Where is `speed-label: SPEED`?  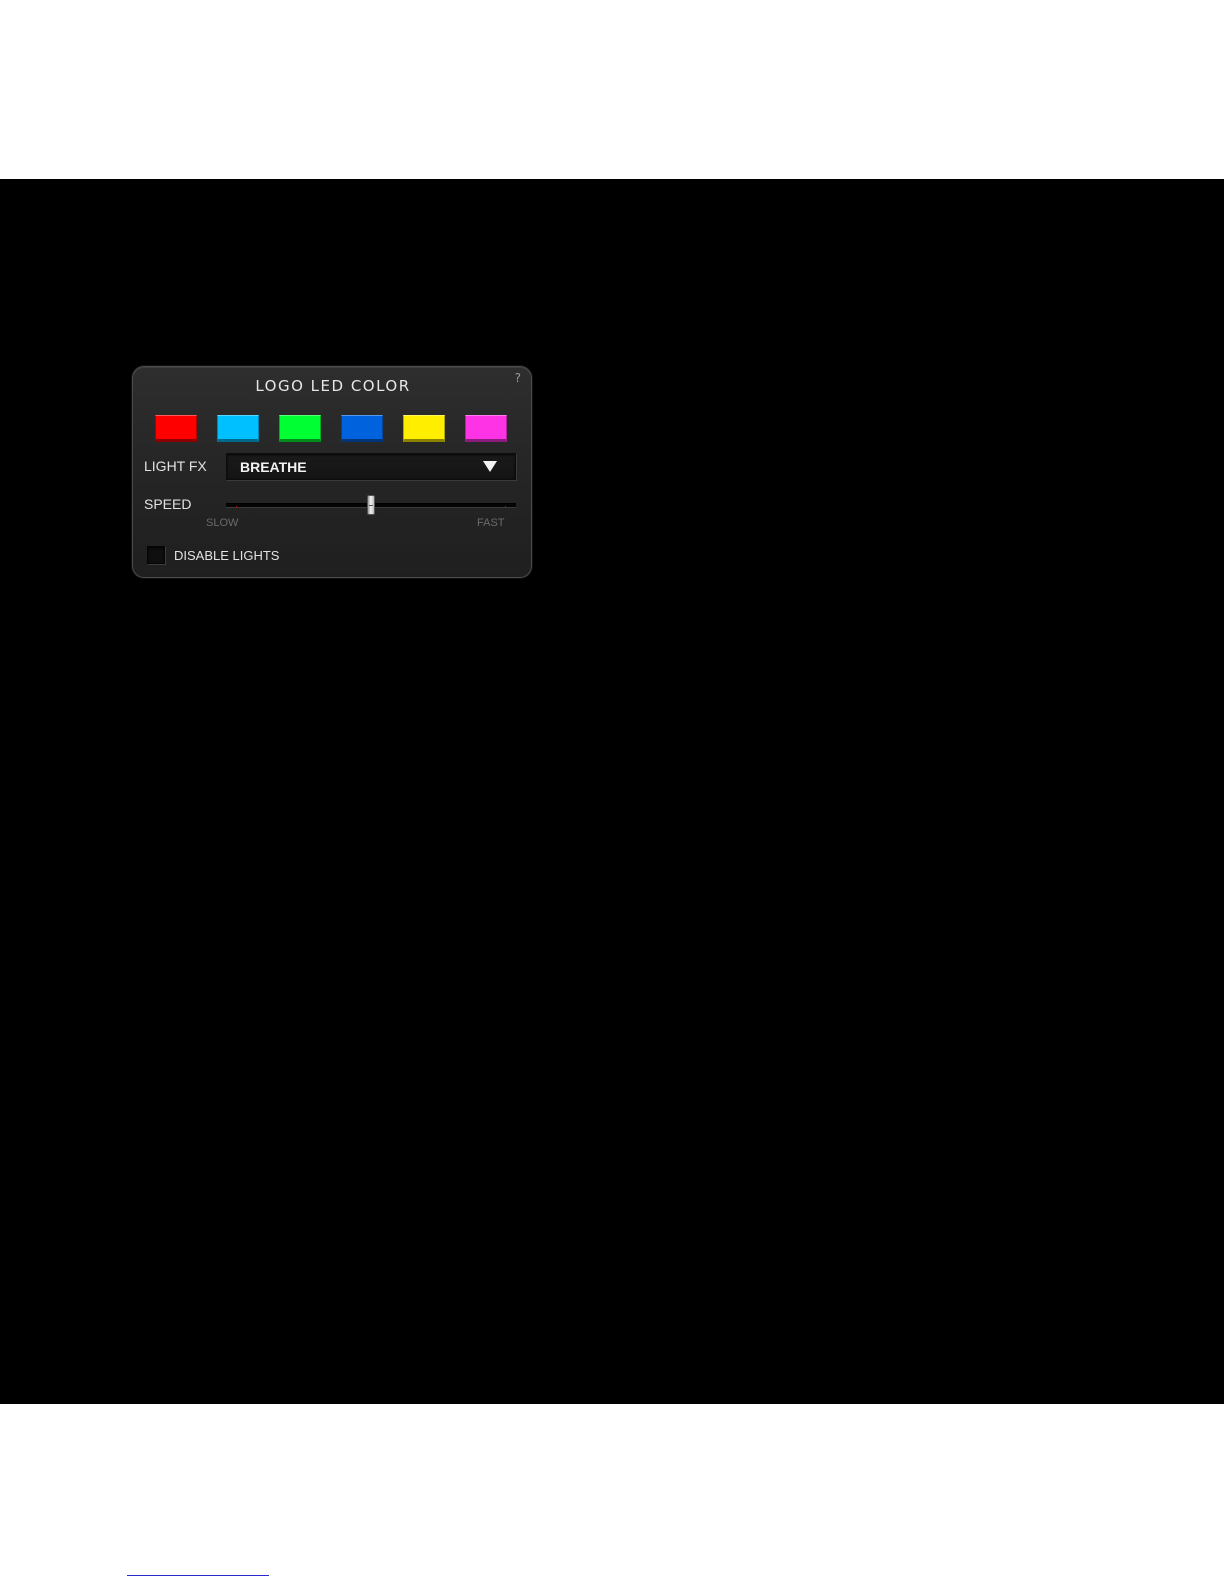
speed-label: SPEED is located at coordinates (168, 504).